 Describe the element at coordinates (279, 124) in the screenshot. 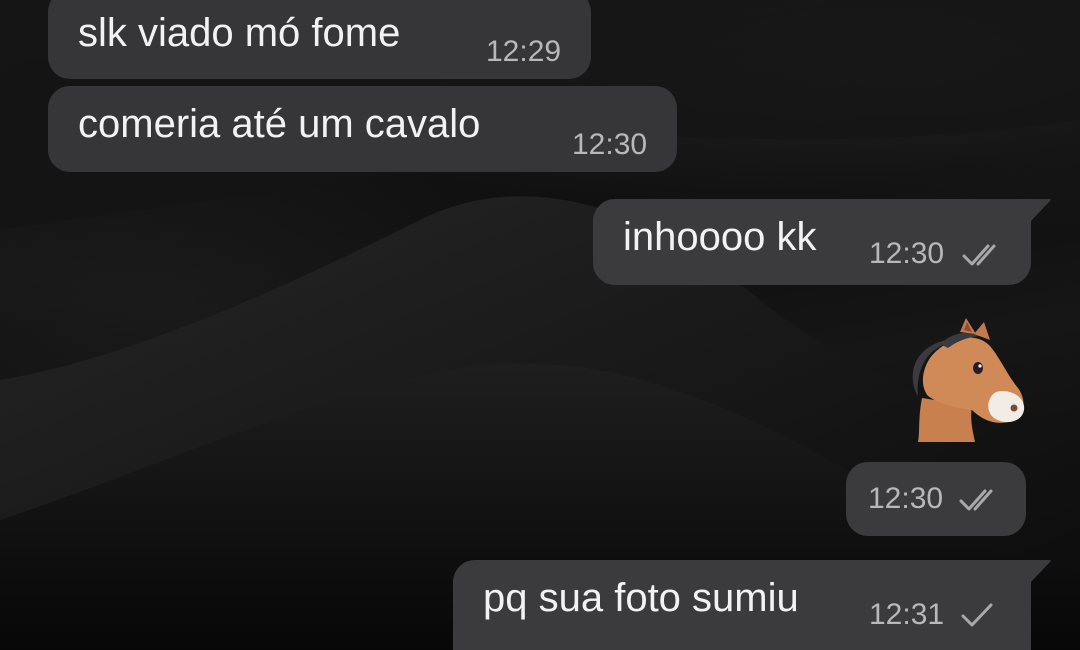

I see `message-text: comeria até um cavalo` at that location.